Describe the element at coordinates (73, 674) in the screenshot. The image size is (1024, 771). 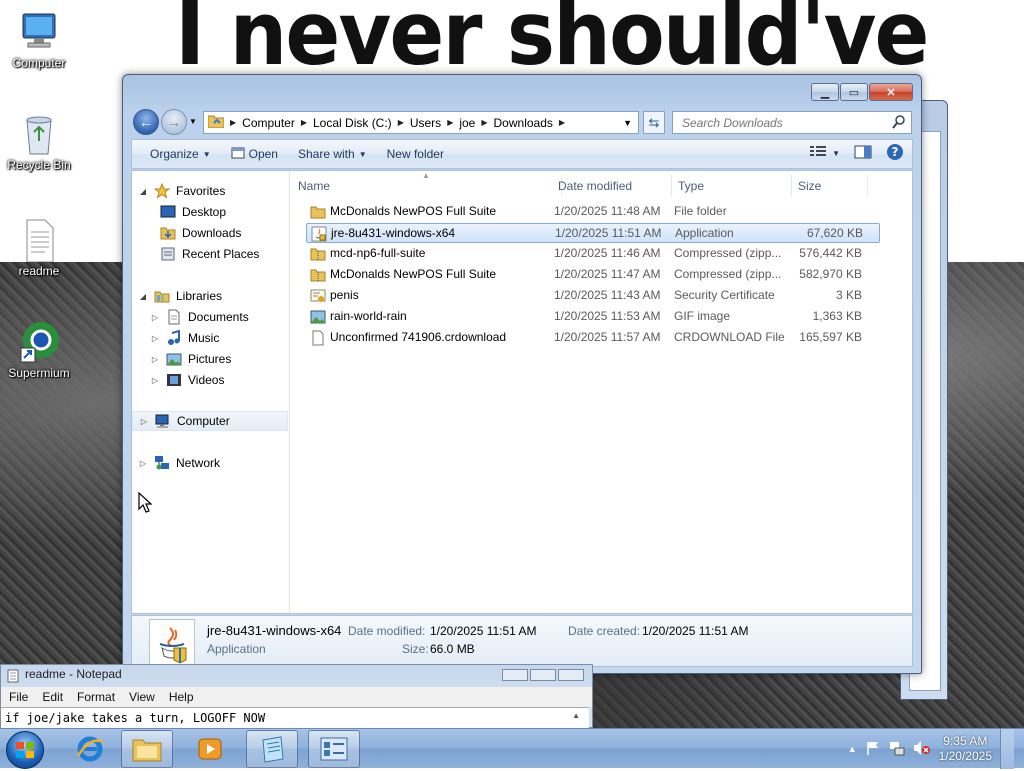
I see `notepad-title: readme - Notepad` at that location.